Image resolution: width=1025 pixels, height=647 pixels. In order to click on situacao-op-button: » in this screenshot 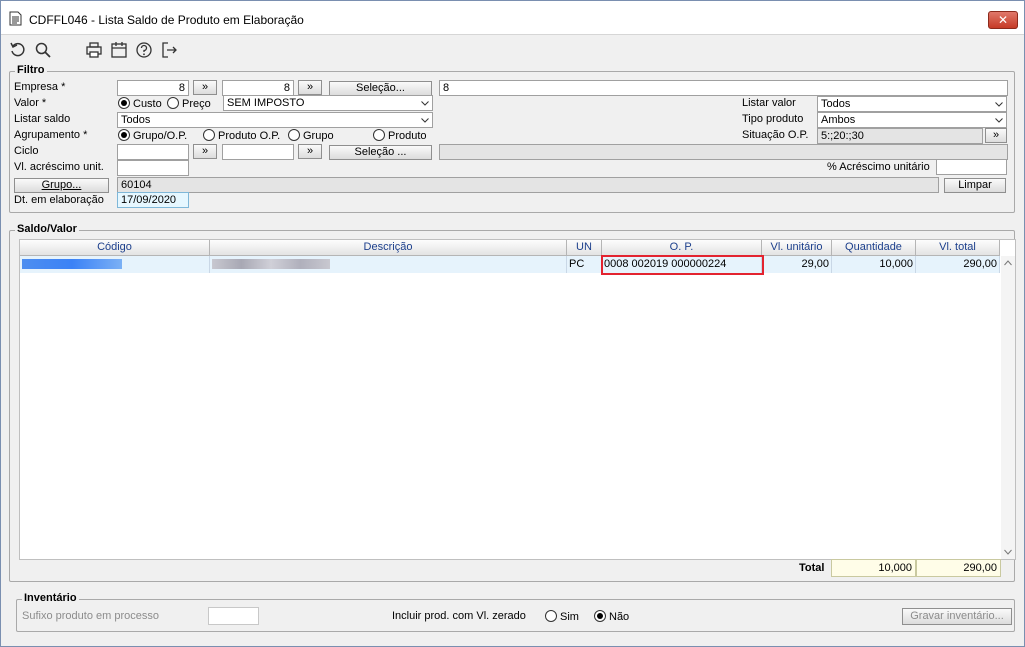, I will do `click(996, 135)`.